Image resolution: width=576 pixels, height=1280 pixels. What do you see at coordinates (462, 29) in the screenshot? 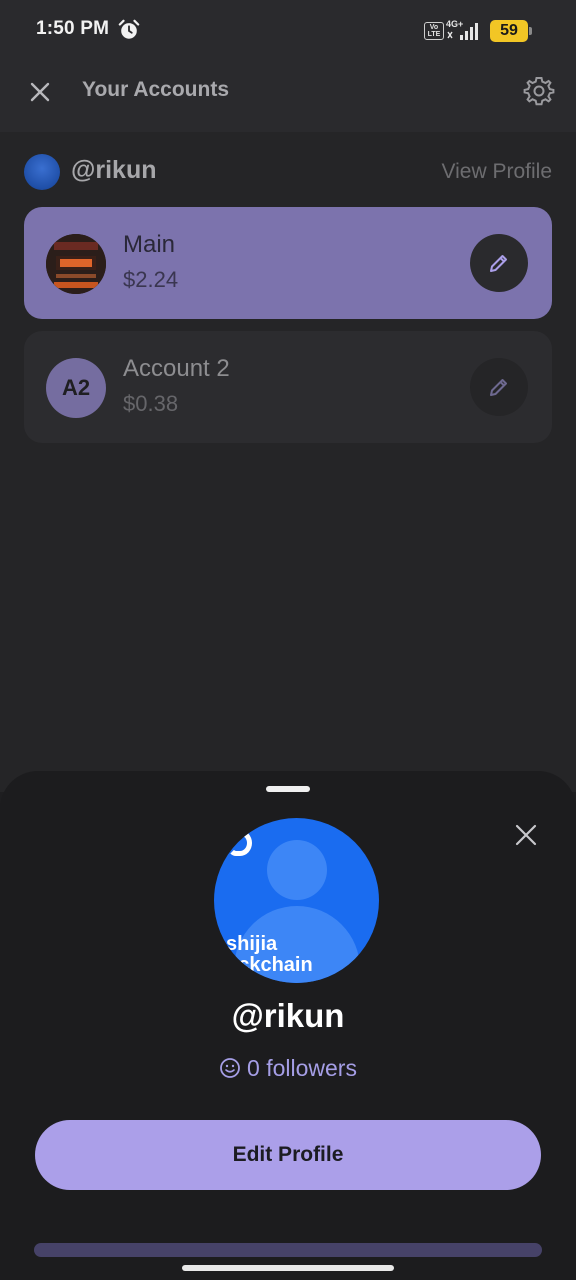
I see `signal-icon: 4G+` at bounding box center [462, 29].